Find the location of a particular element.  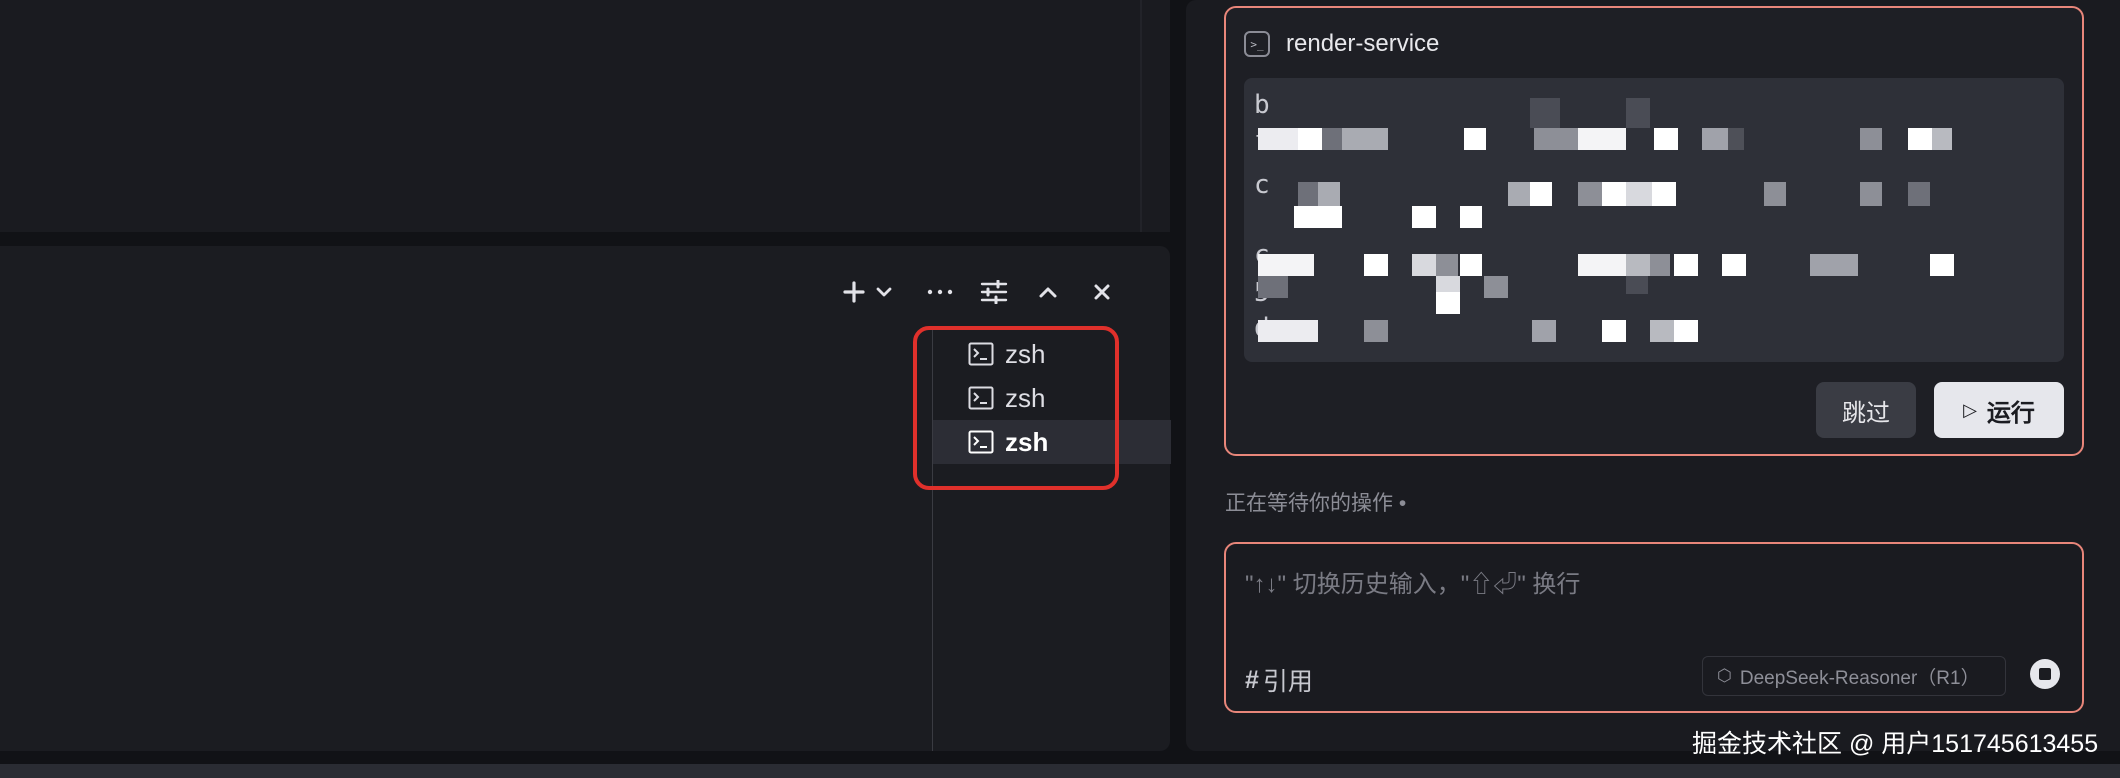

reference-button: # 引用 is located at coordinates (1279, 680).